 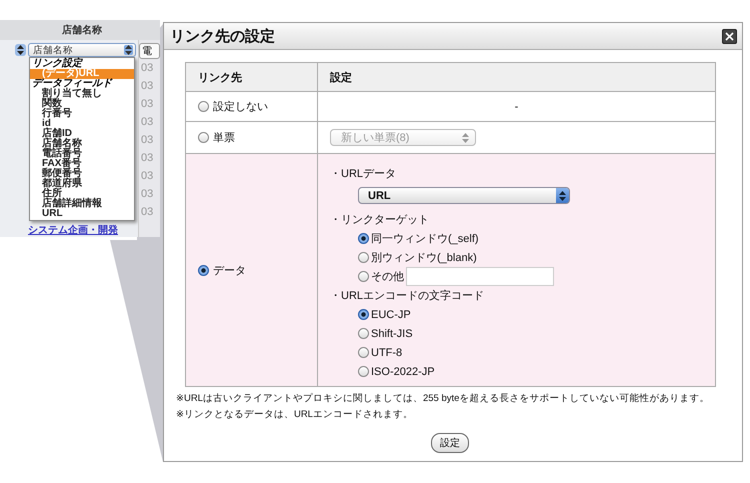 What do you see at coordinates (224, 138) in the screenshot?
I see `radio-label: 単票` at bounding box center [224, 138].